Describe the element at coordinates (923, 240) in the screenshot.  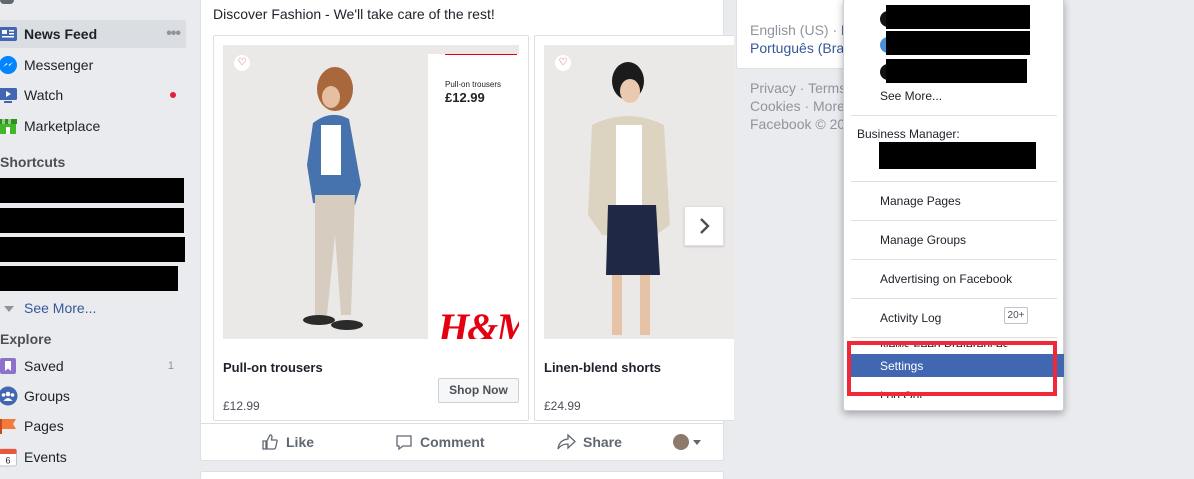
I see `manage-groups-item: Manage Groups` at that location.